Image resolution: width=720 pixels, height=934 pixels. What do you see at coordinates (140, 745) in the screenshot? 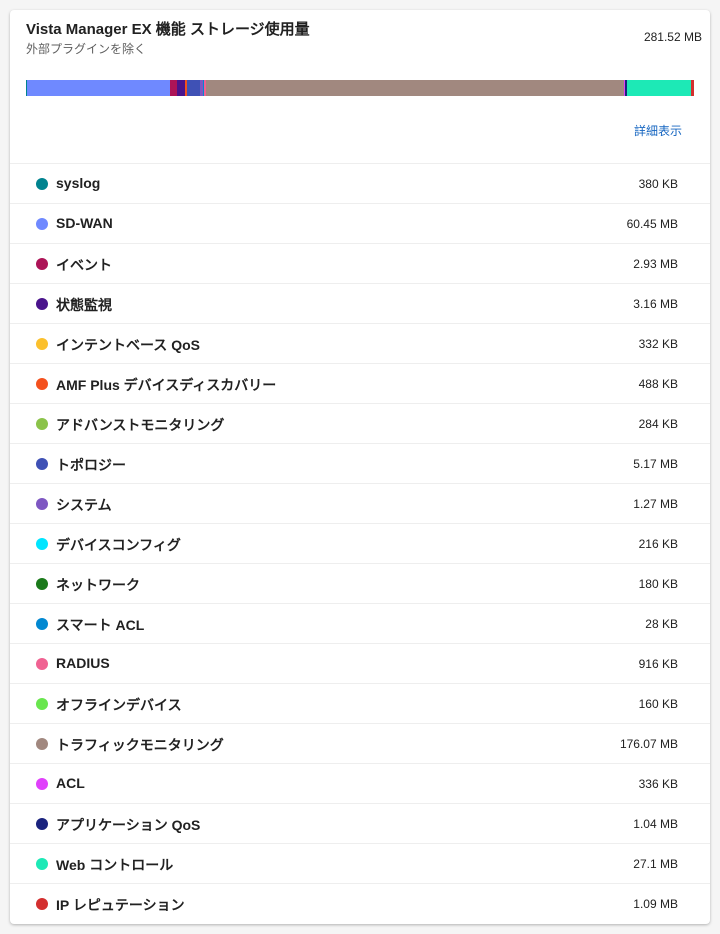
I see `item-label: トラフィックモニタリング` at bounding box center [140, 745].